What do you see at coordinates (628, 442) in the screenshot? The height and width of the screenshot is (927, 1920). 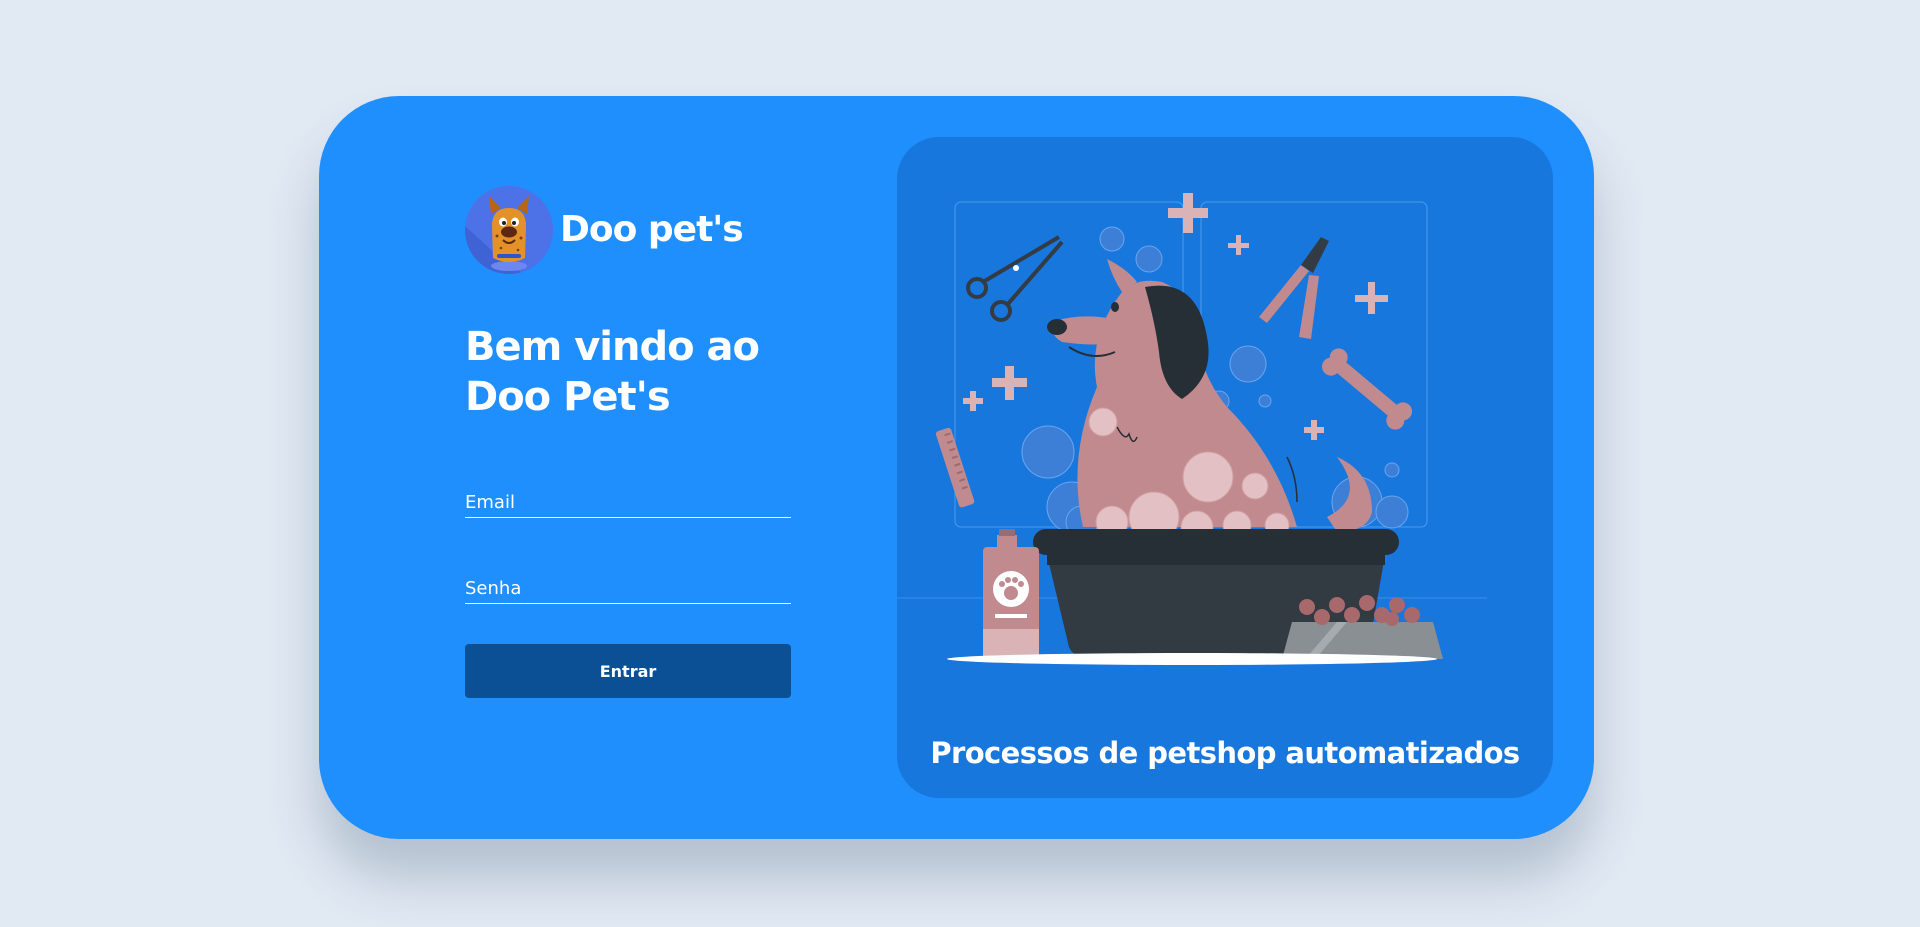 I see `login-panel: Doo pet's Bem vindo ao Doo Pet's Entrar` at bounding box center [628, 442].